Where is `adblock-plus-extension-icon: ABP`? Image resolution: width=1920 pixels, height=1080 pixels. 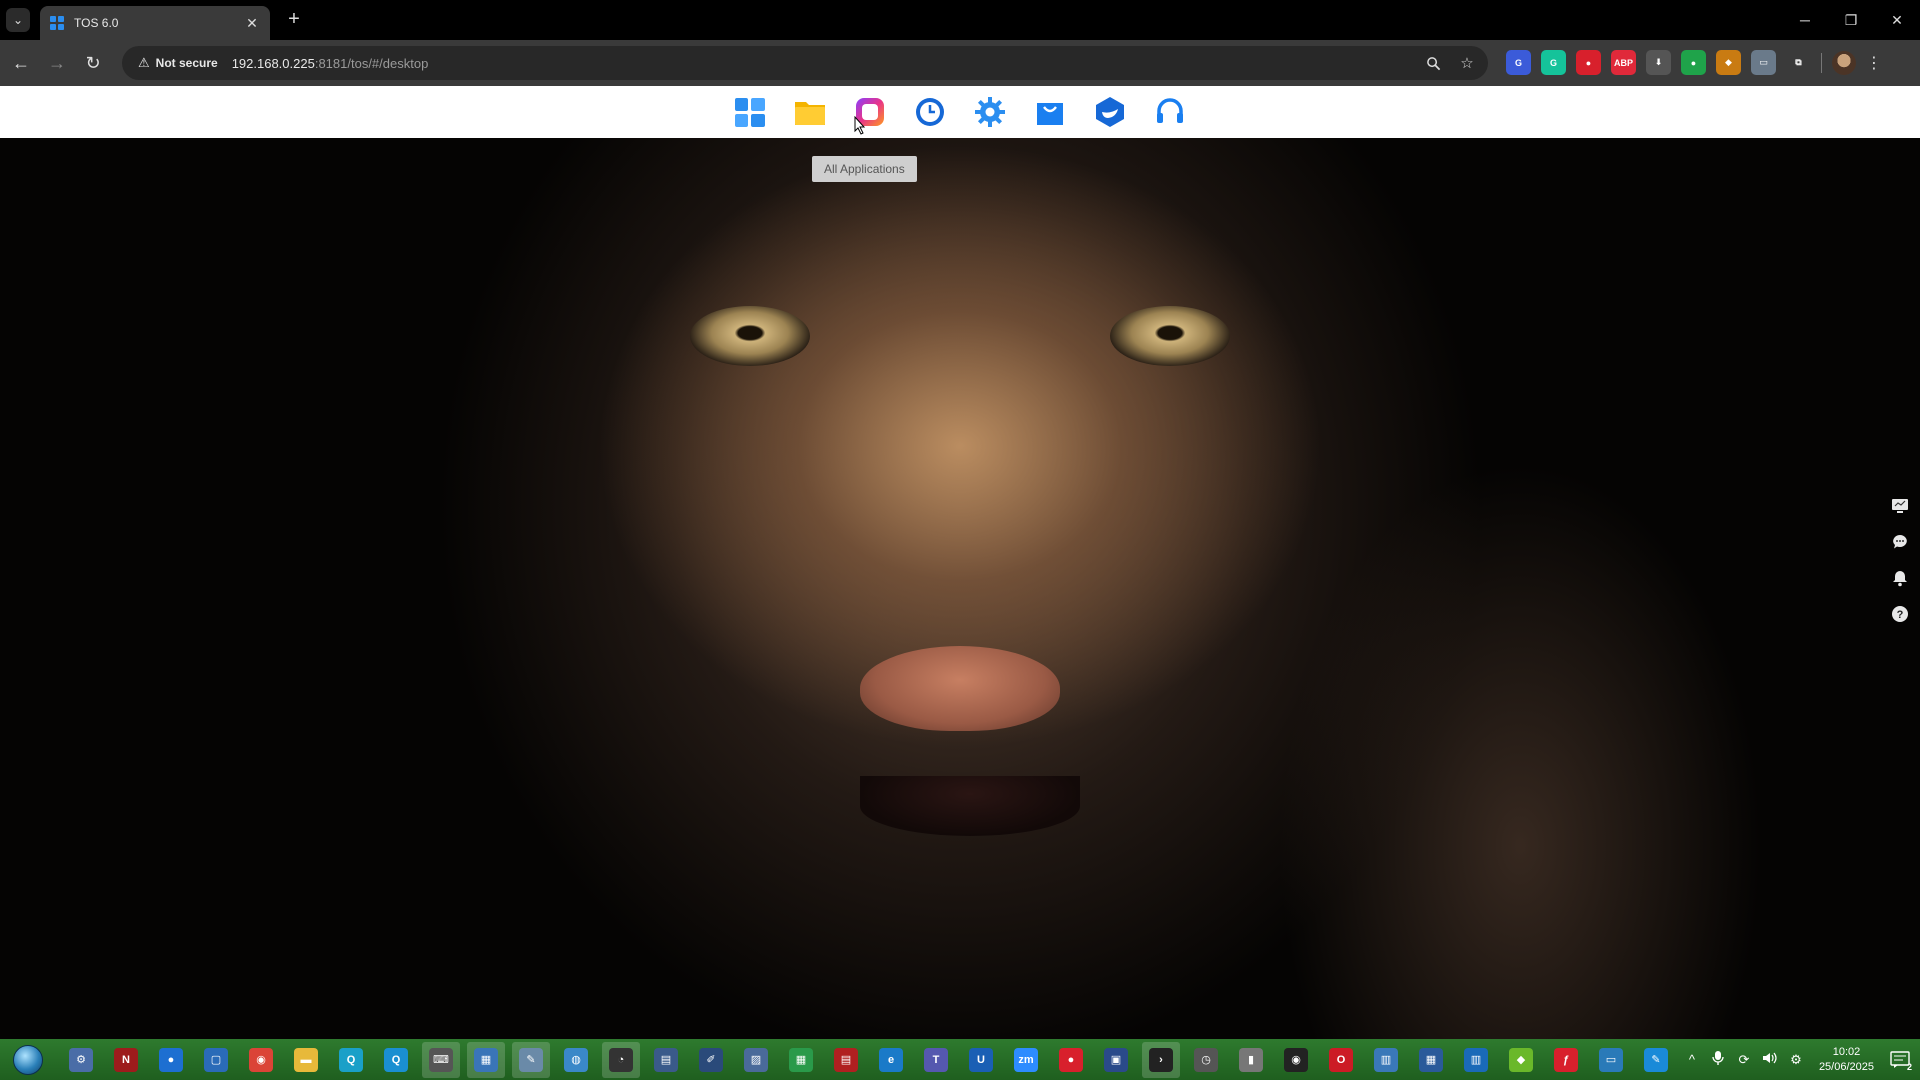
adblock-plus-extension-icon: ABP is located at coordinates (1623, 62).